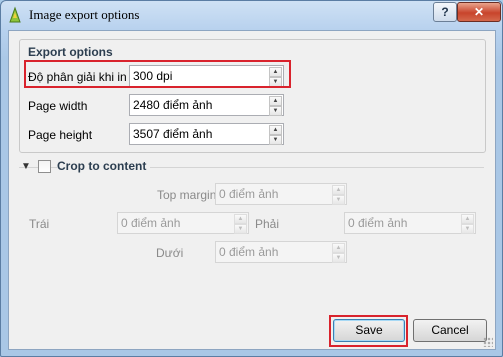  I want to click on page-height-label: Page height, so click(60, 135).